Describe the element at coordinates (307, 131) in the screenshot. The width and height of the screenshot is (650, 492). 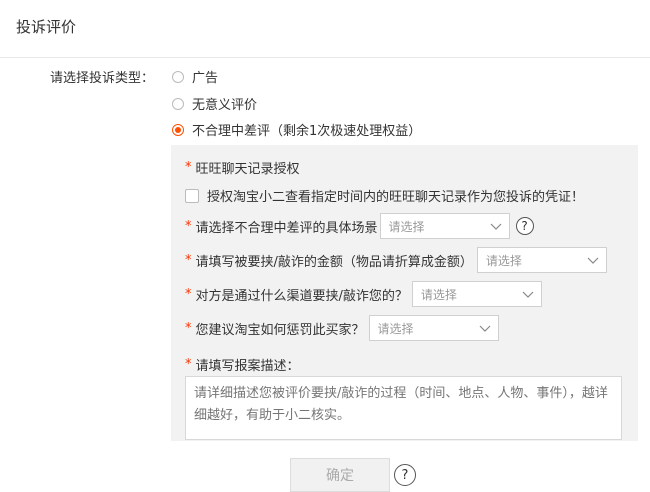
I see `radio-label: 不合理中差评（剩余1次极速处理权益）` at that location.